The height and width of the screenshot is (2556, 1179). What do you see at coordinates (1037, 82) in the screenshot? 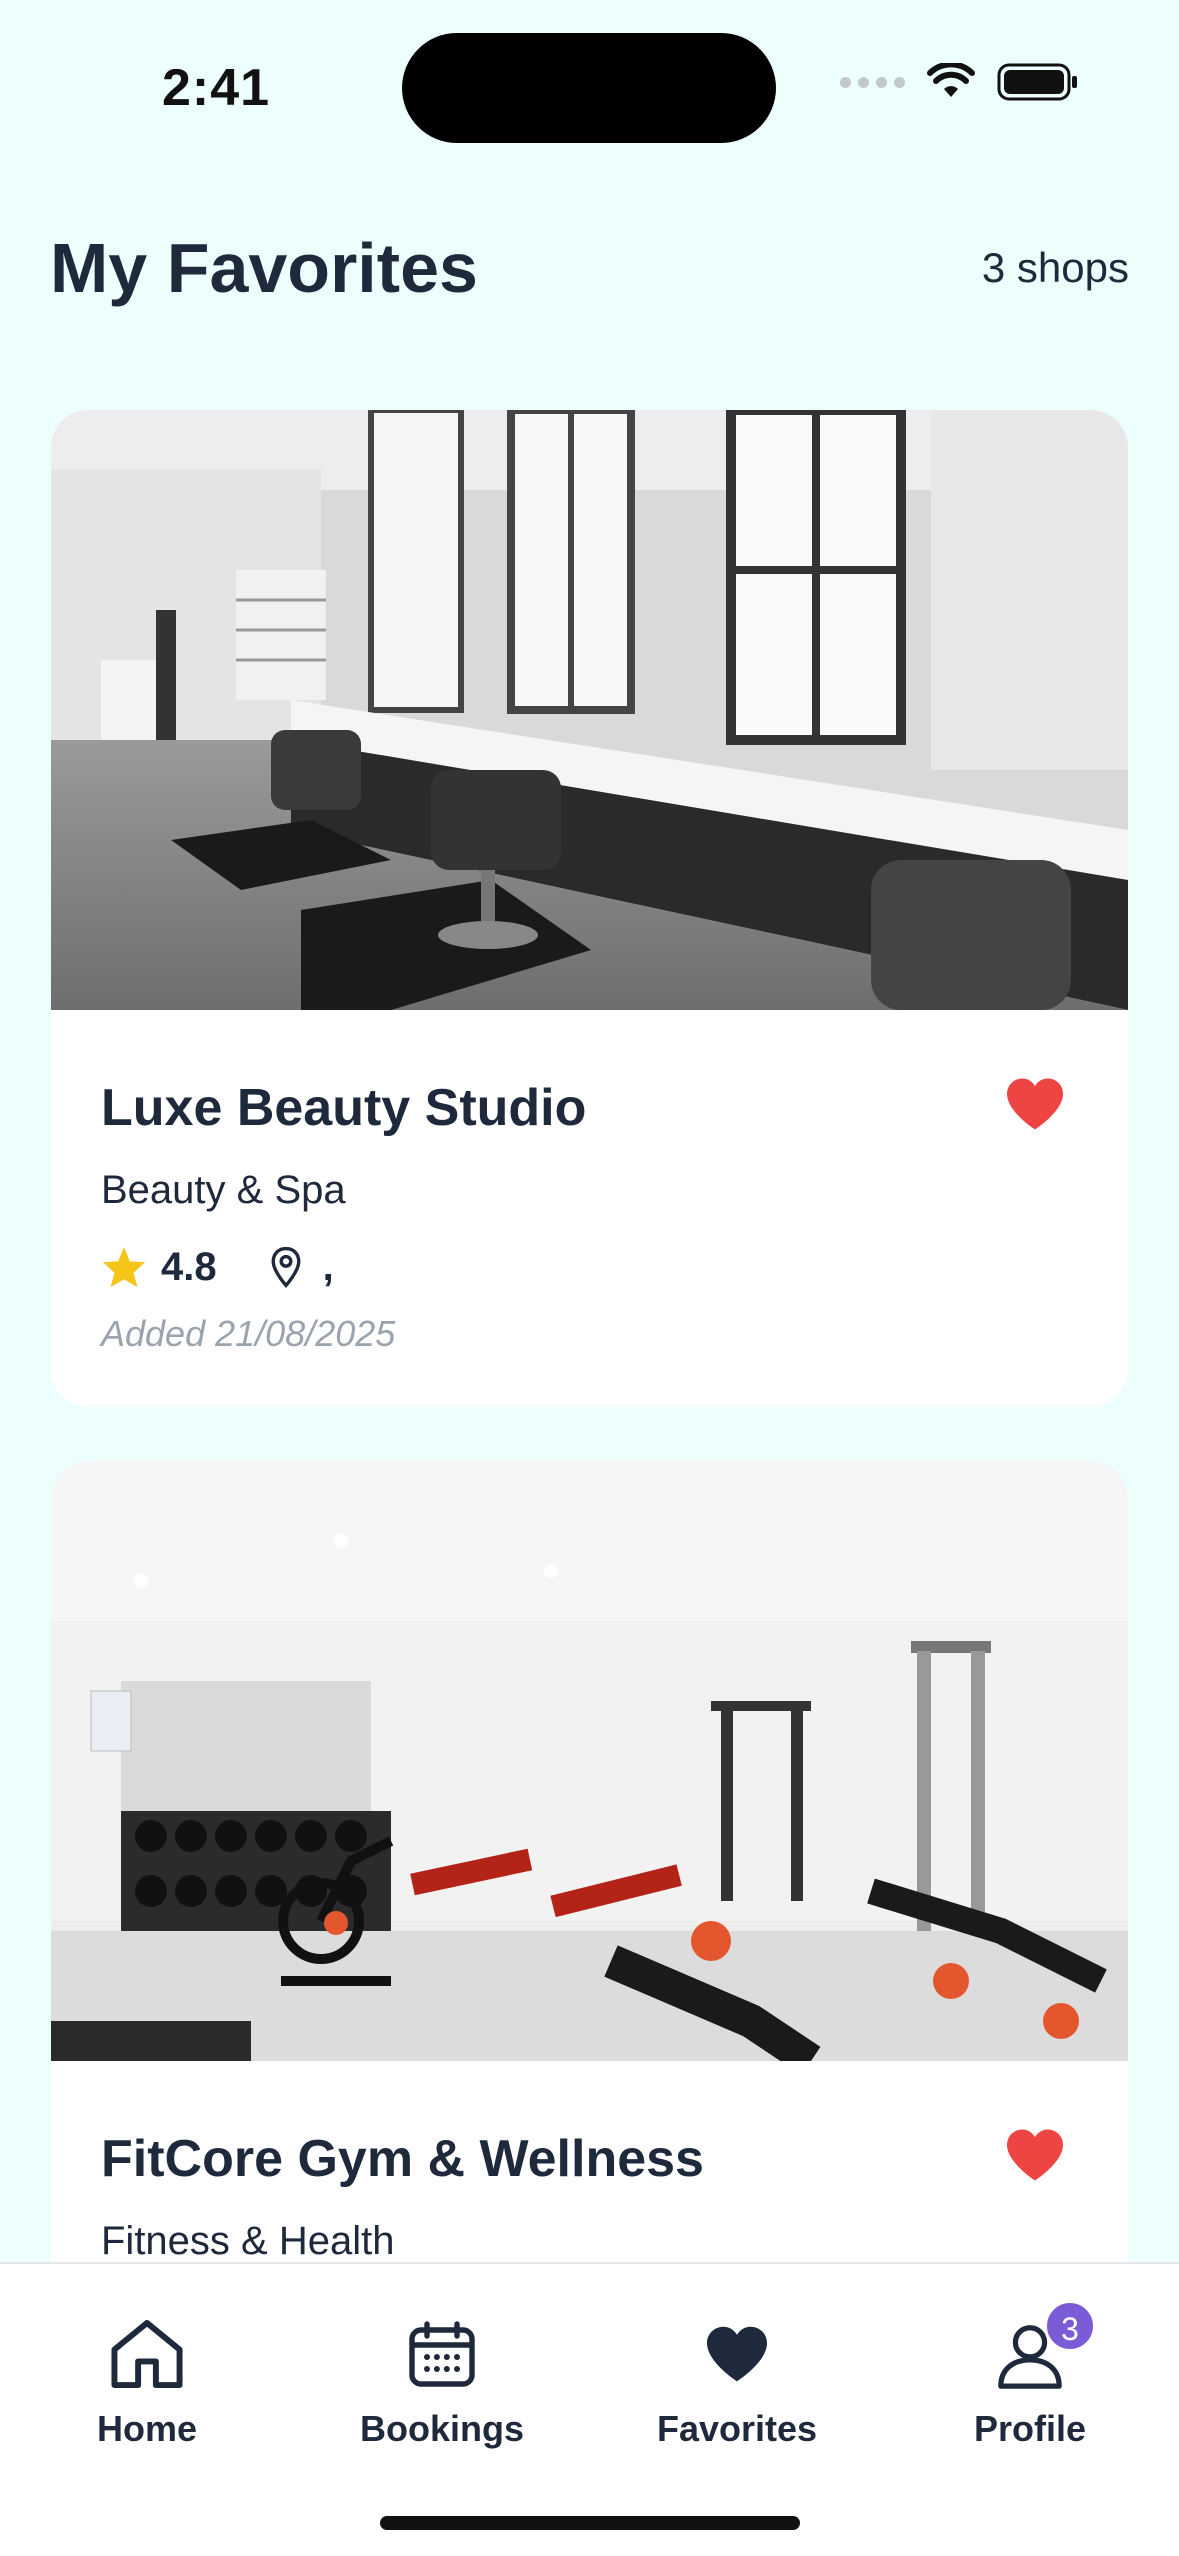
I see `battery-icon` at bounding box center [1037, 82].